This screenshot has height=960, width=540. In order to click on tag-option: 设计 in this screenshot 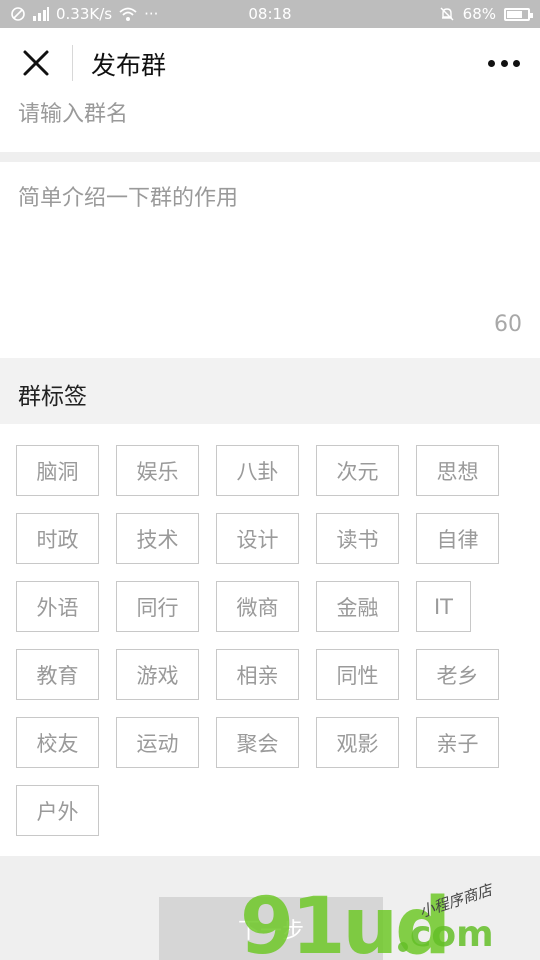, I will do `click(257, 538)`.